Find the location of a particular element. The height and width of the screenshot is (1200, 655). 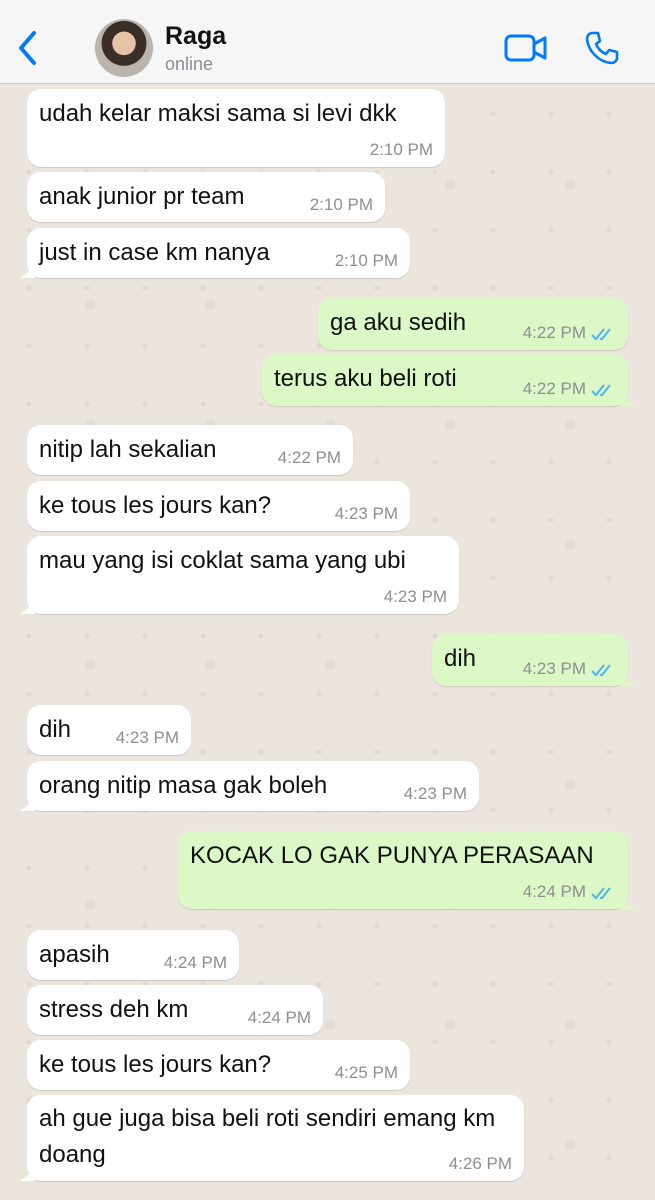

chevron-left-icon is located at coordinates (27, 48).